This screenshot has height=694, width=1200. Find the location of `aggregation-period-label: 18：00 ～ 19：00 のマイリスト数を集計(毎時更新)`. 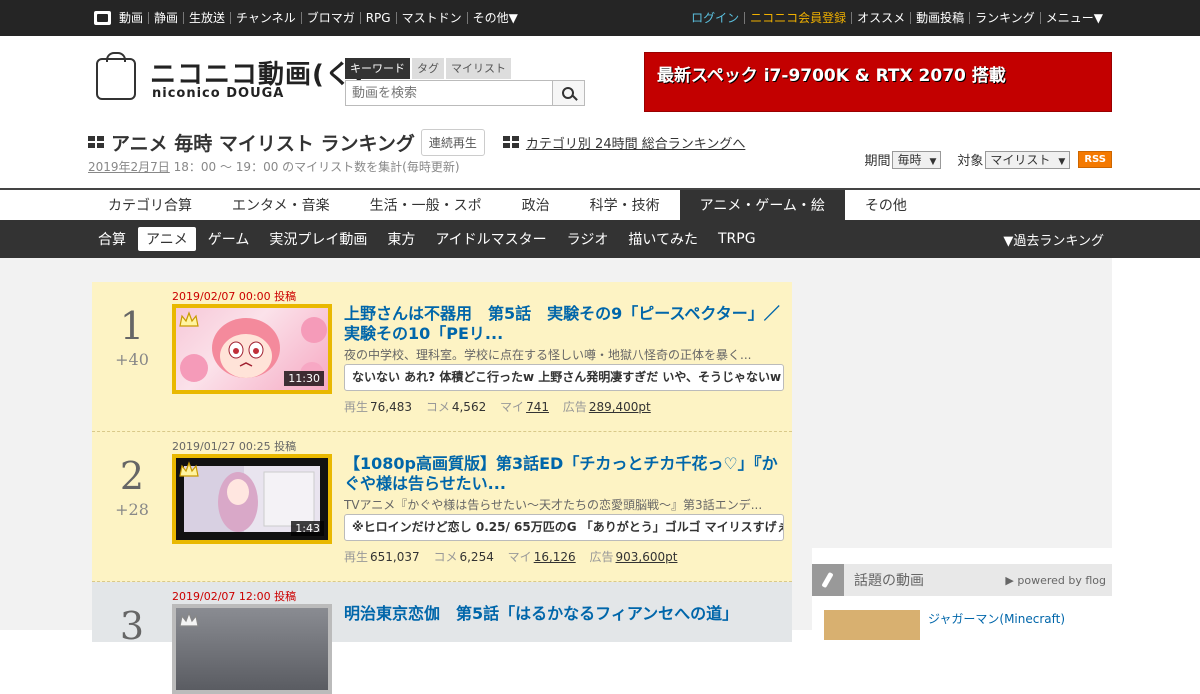

aggregation-period-label: 18：00 ～ 19：00 のマイリスト数を集計(毎時更新) is located at coordinates (314, 167).